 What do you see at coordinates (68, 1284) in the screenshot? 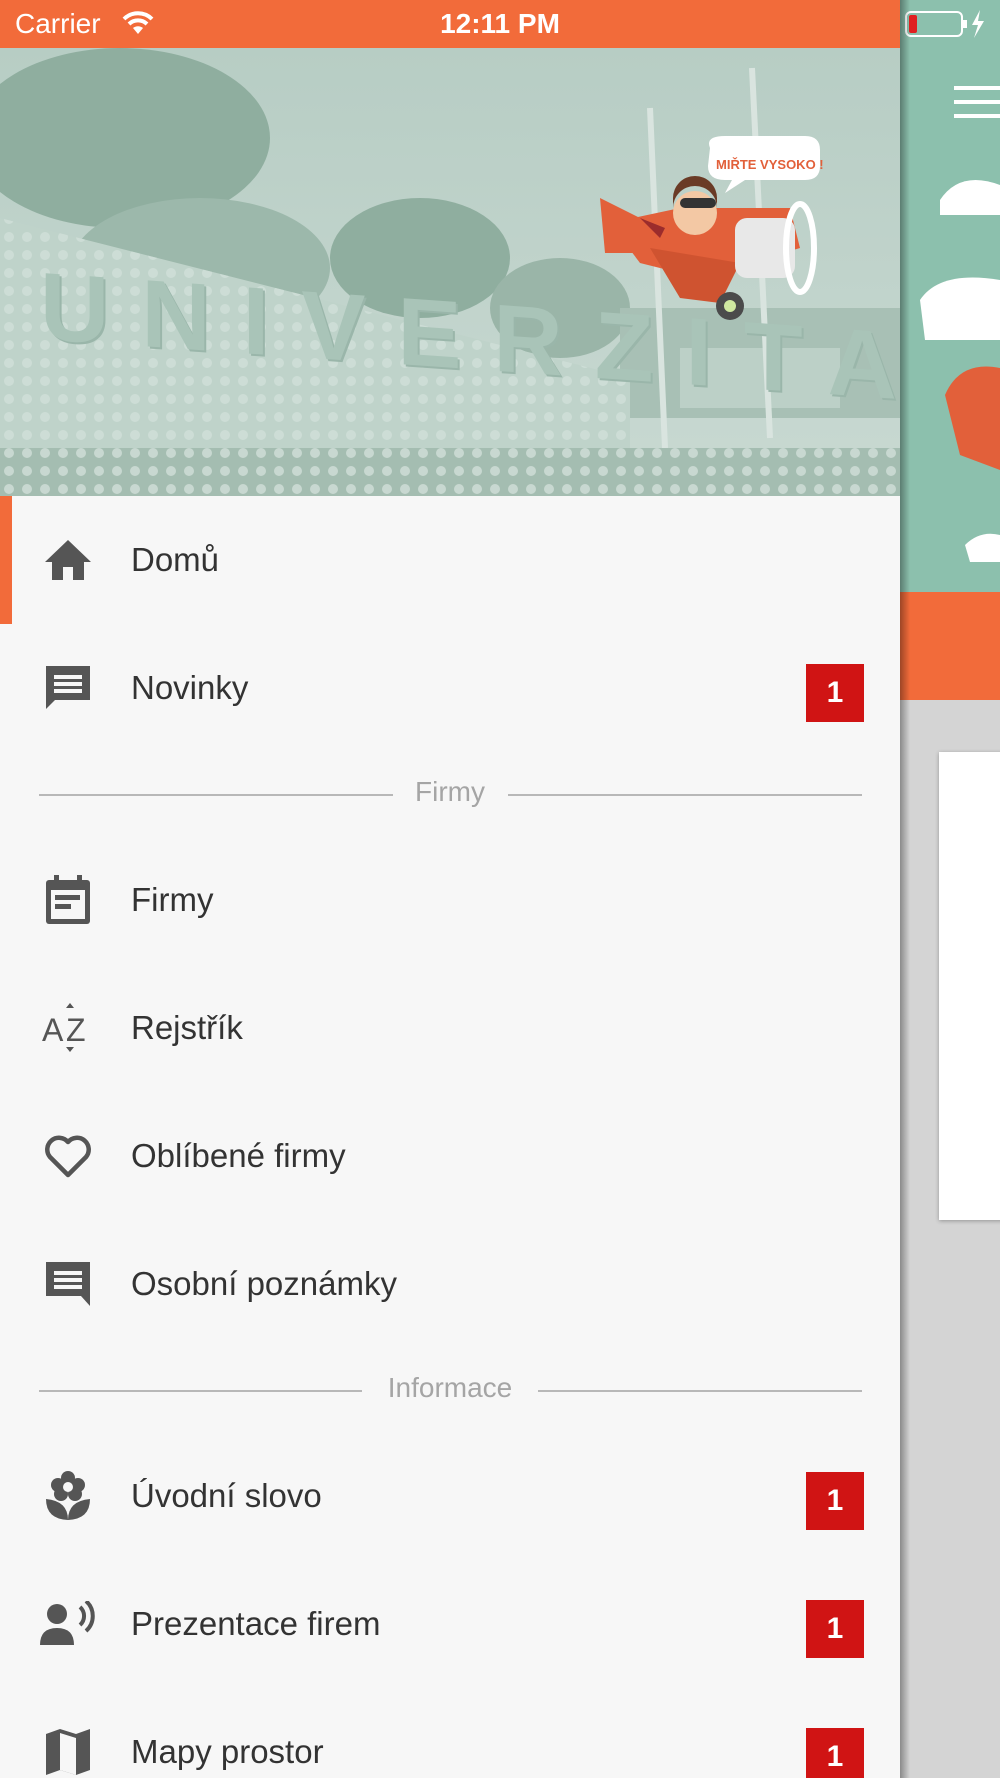
I see `note-icon` at bounding box center [68, 1284].